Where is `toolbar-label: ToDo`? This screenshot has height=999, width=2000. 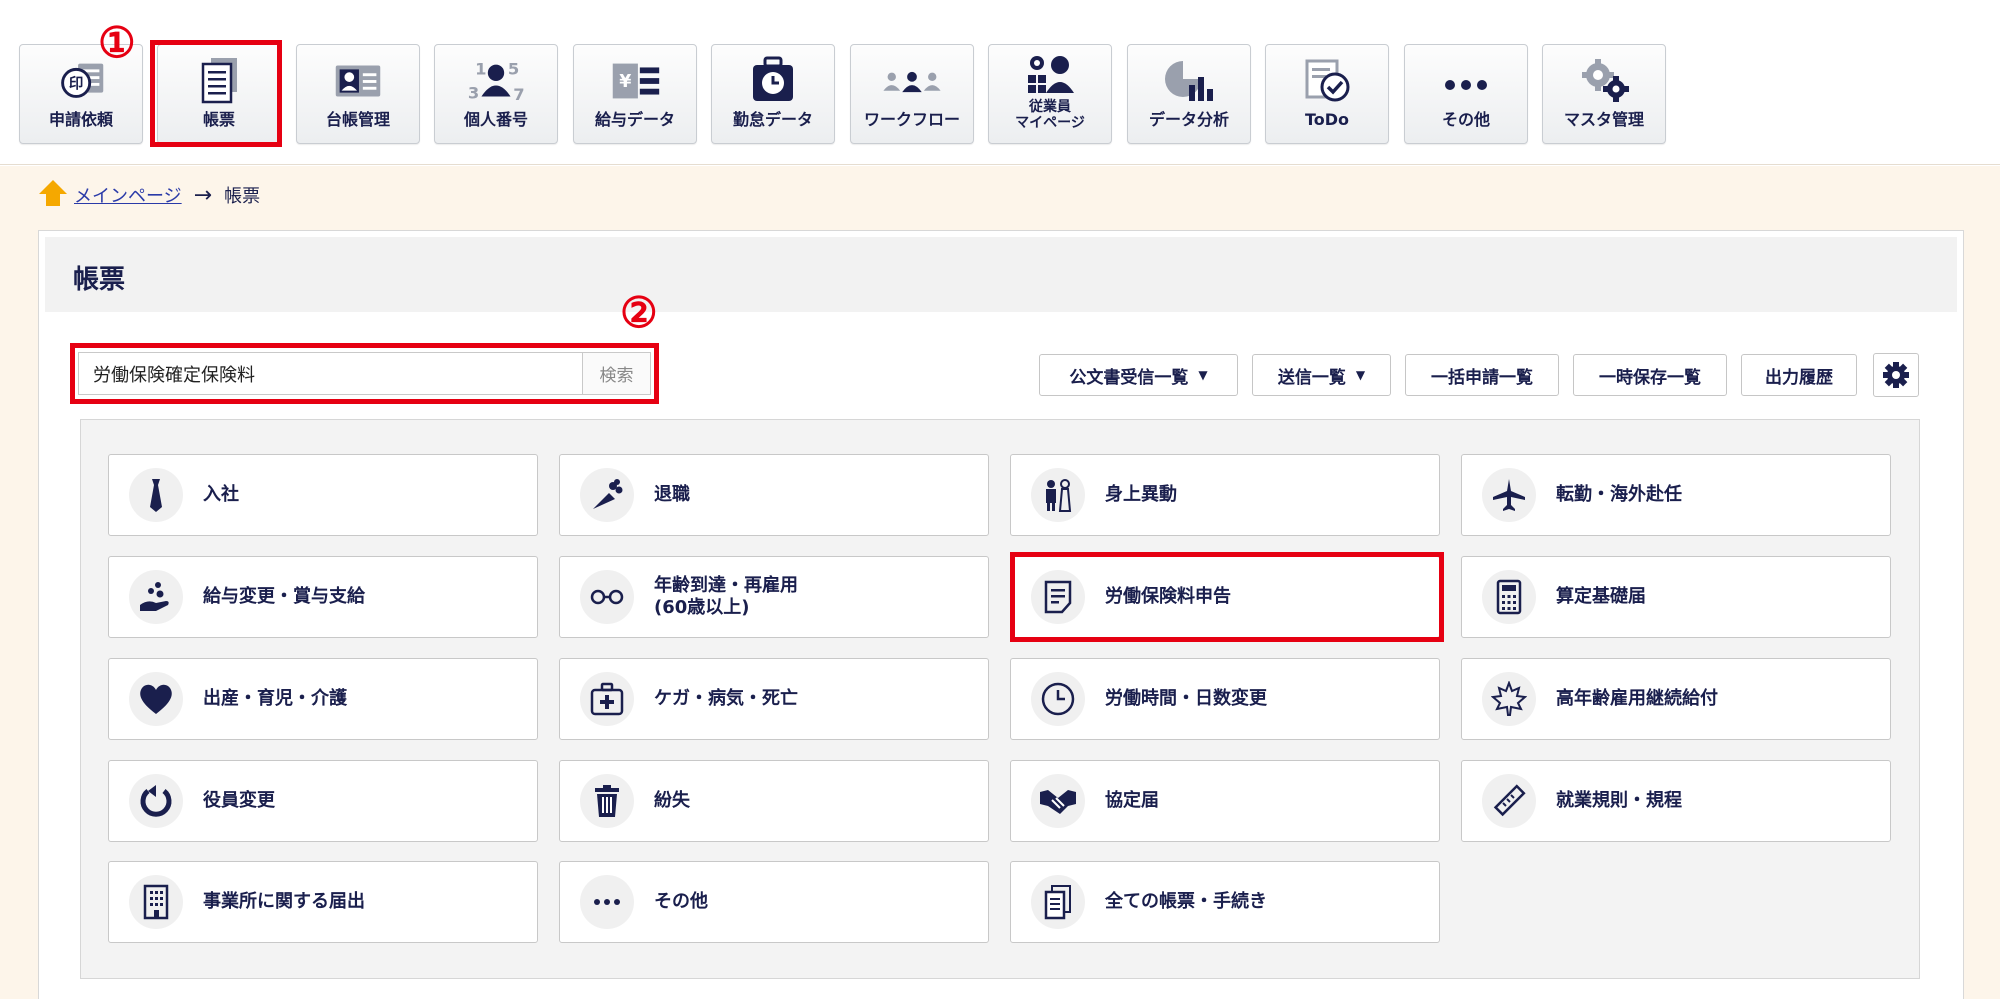
toolbar-label: ToDo is located at coordinates (1327, 119).